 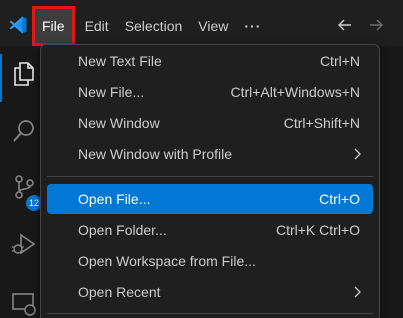 I want to click on menu-selection: Selection, so click(x=154, y=26).